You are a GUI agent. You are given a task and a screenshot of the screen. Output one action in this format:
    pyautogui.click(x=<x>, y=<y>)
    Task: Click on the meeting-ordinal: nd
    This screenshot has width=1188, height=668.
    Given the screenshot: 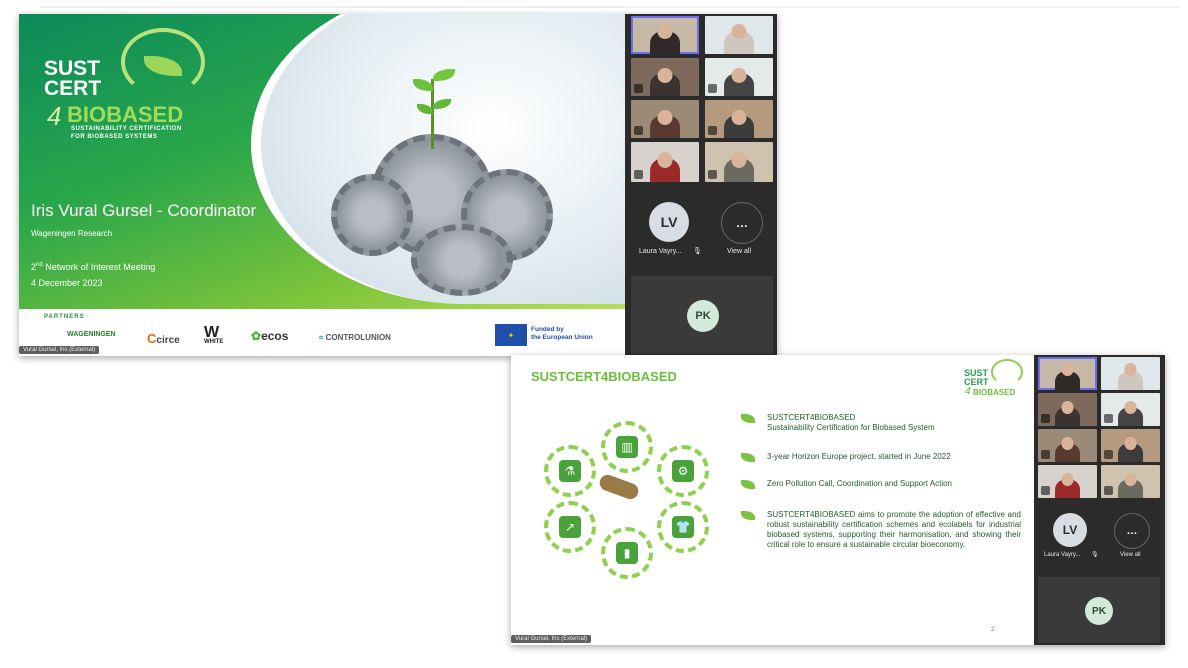 What is the action you would take?
    pyautogui.click(x=39, y=265)
    